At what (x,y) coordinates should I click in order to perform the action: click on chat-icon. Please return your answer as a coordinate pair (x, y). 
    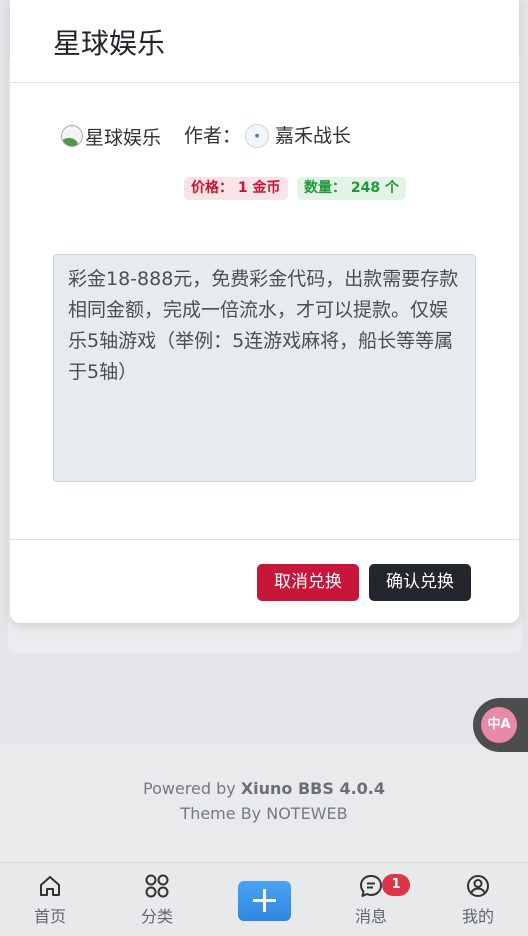
    Looking at the image, I should click on (371, 886).